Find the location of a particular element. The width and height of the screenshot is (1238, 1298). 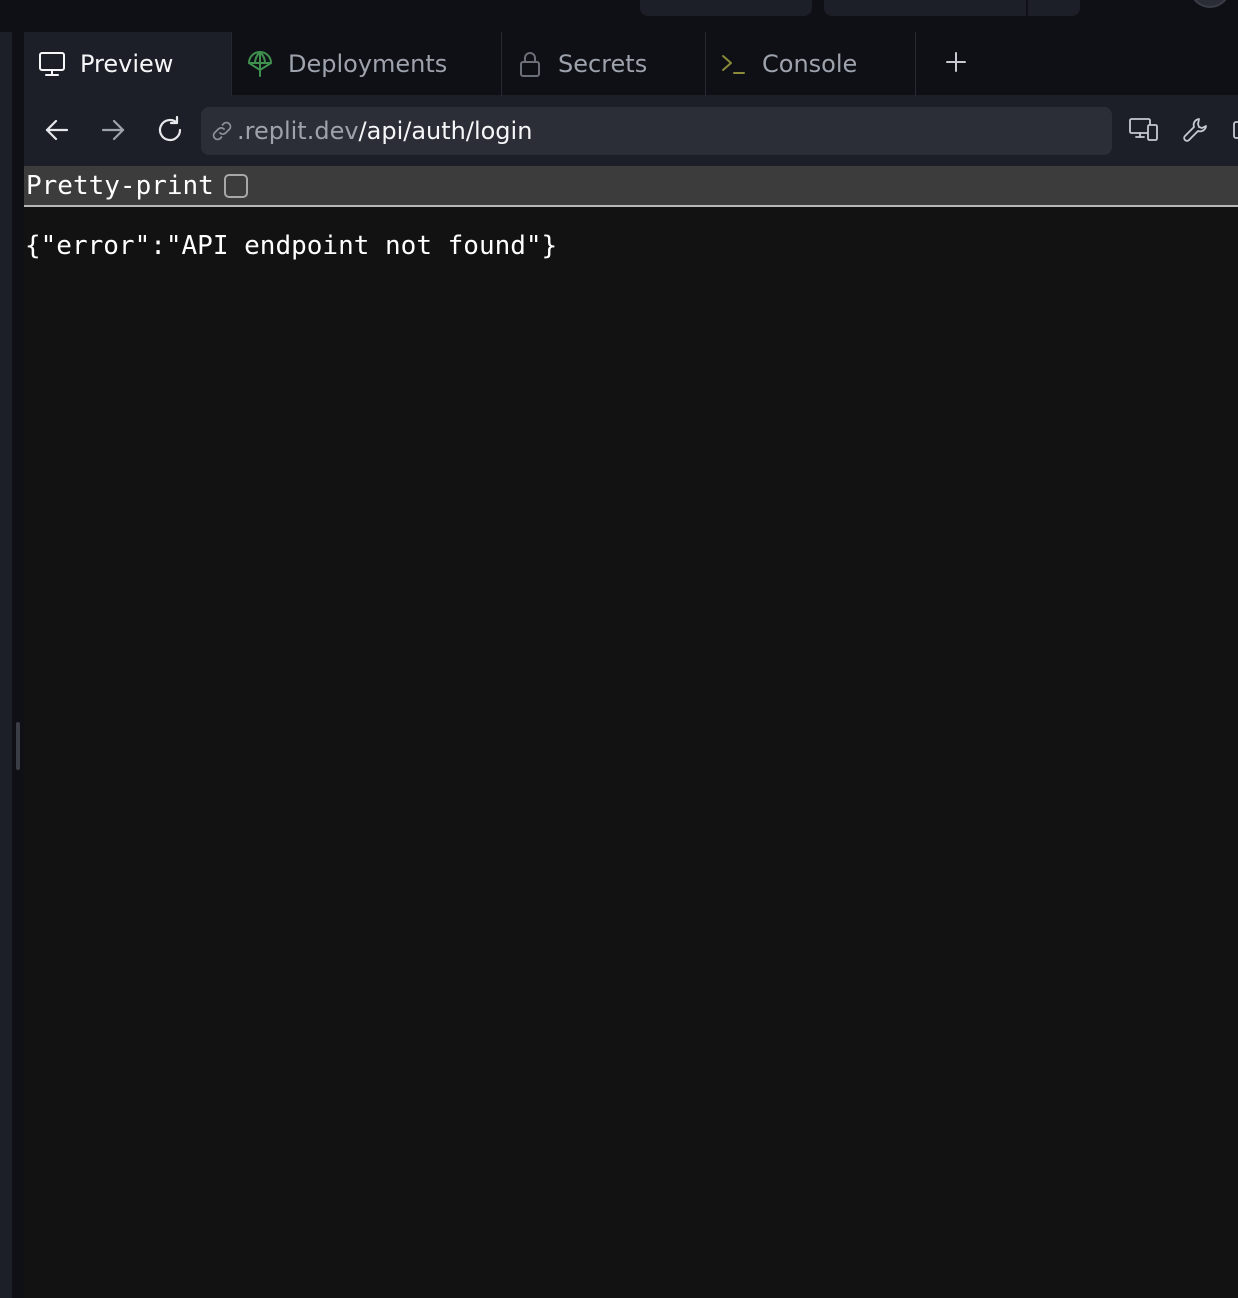

tab-bar: Preview Deployments Secrets Console is located at coordinates (631, 64).